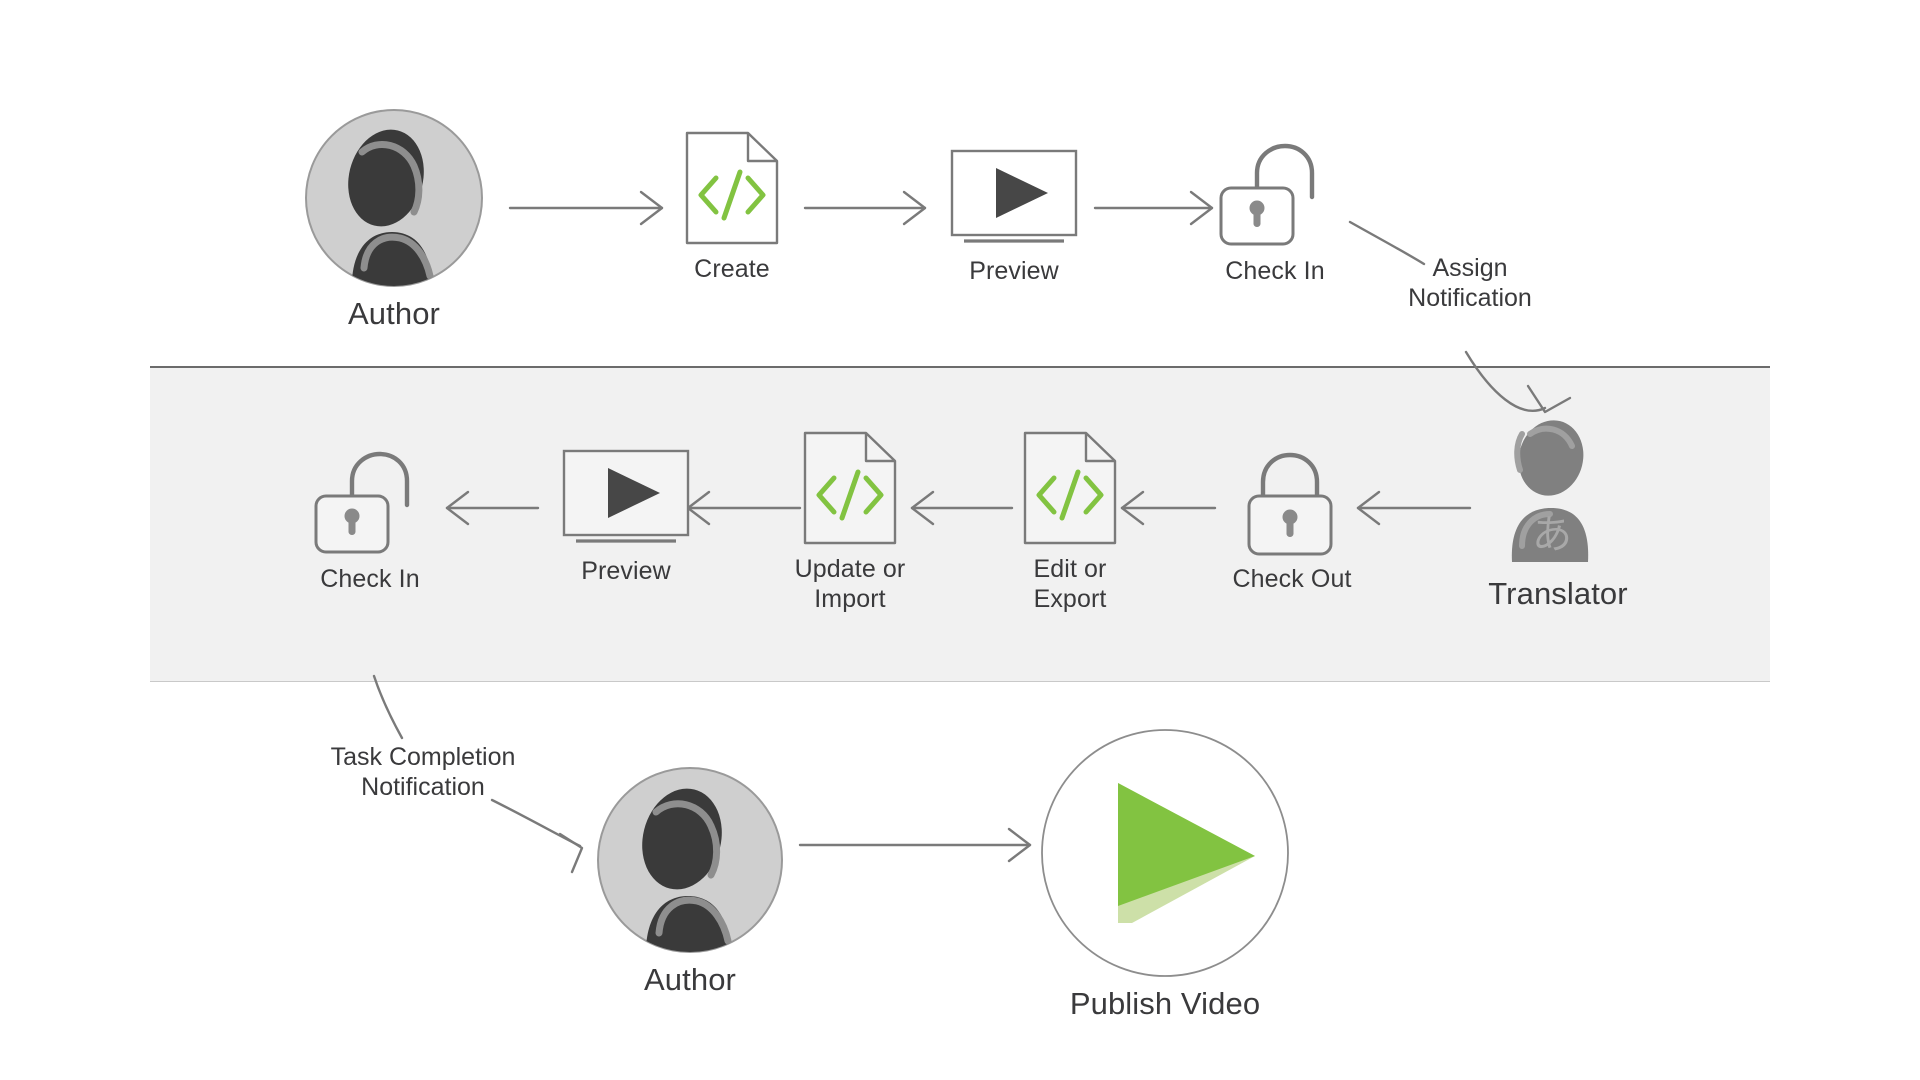 The width and height of the screenshot is (1920, 1080). I want to click on node-label: Edit or Export, so click(1070, 584).